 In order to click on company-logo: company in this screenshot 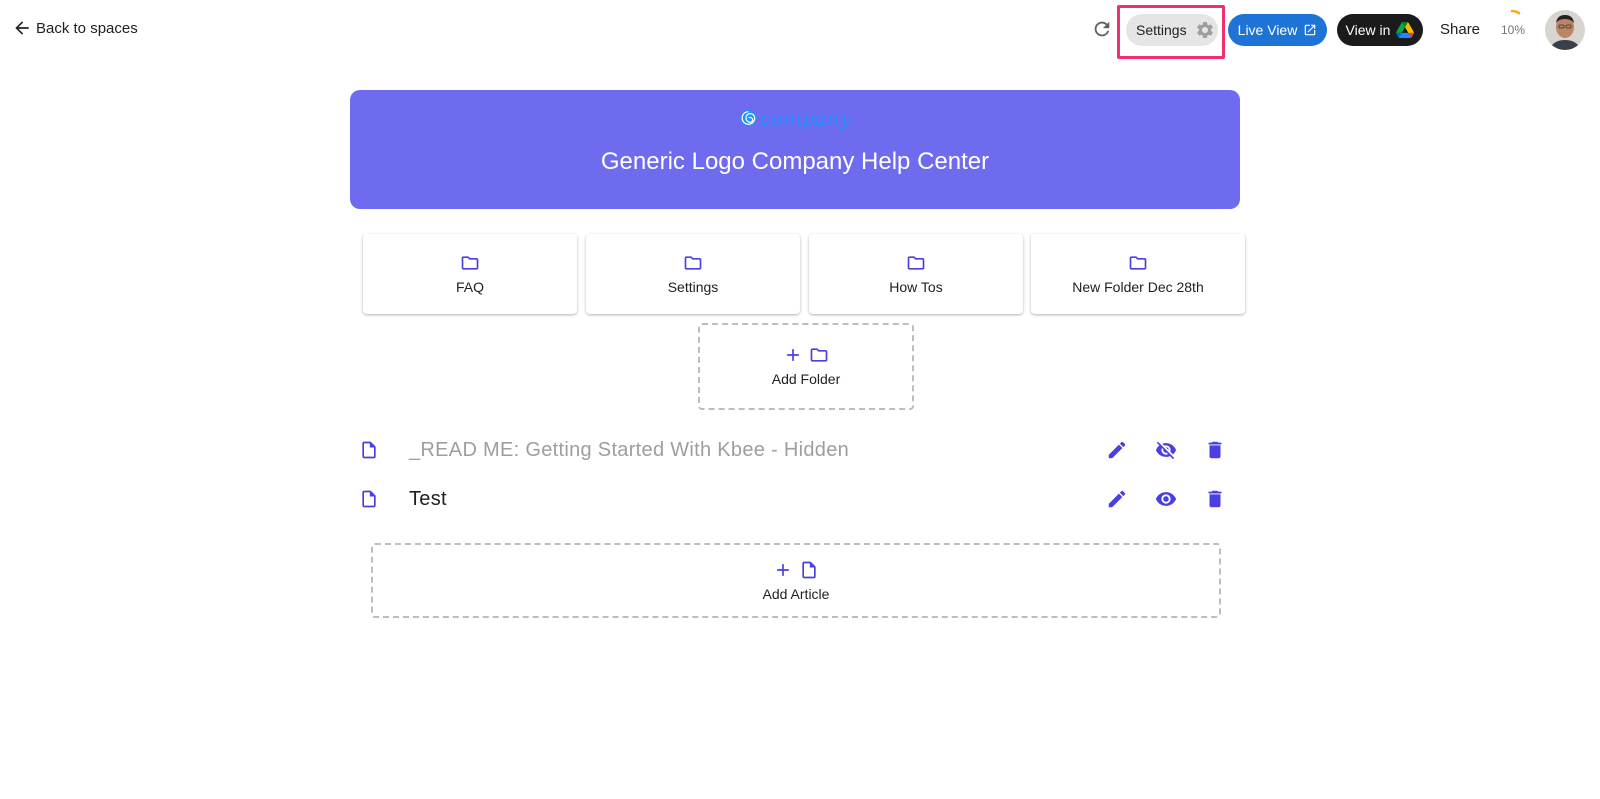, I will do `click(795, 118)`.